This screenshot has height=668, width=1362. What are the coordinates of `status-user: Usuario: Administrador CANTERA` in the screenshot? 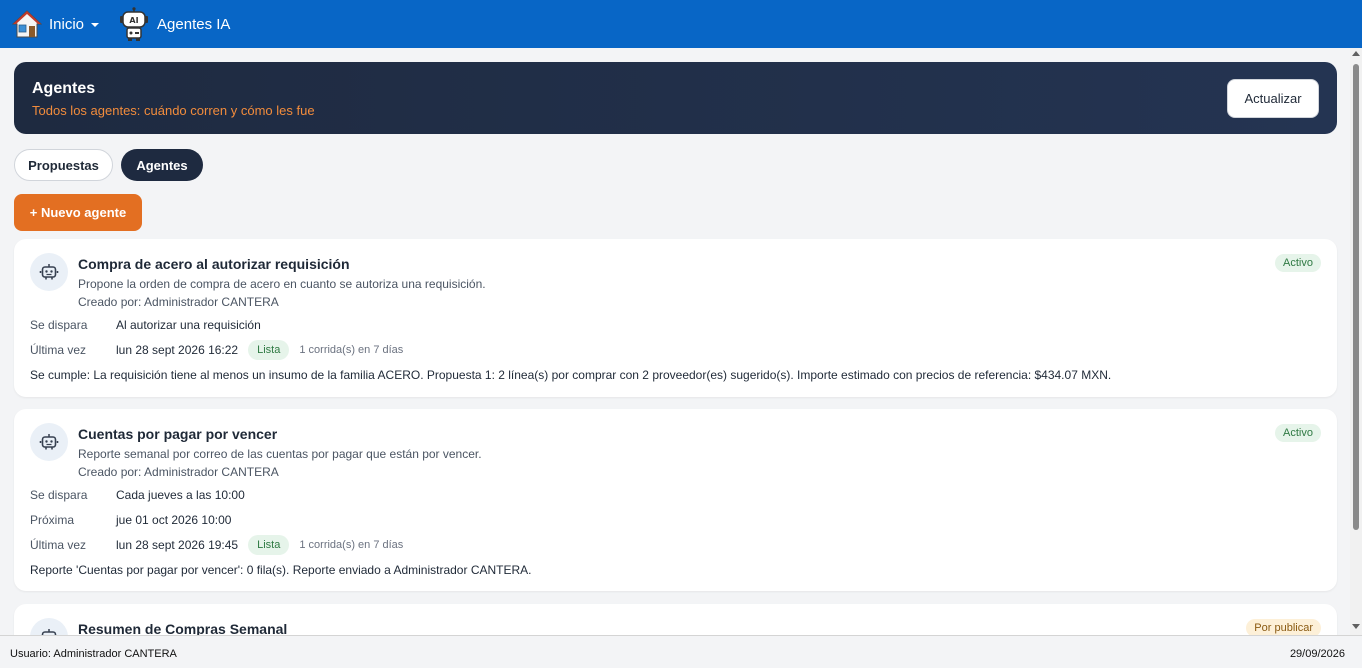 It's located at (93, 654).